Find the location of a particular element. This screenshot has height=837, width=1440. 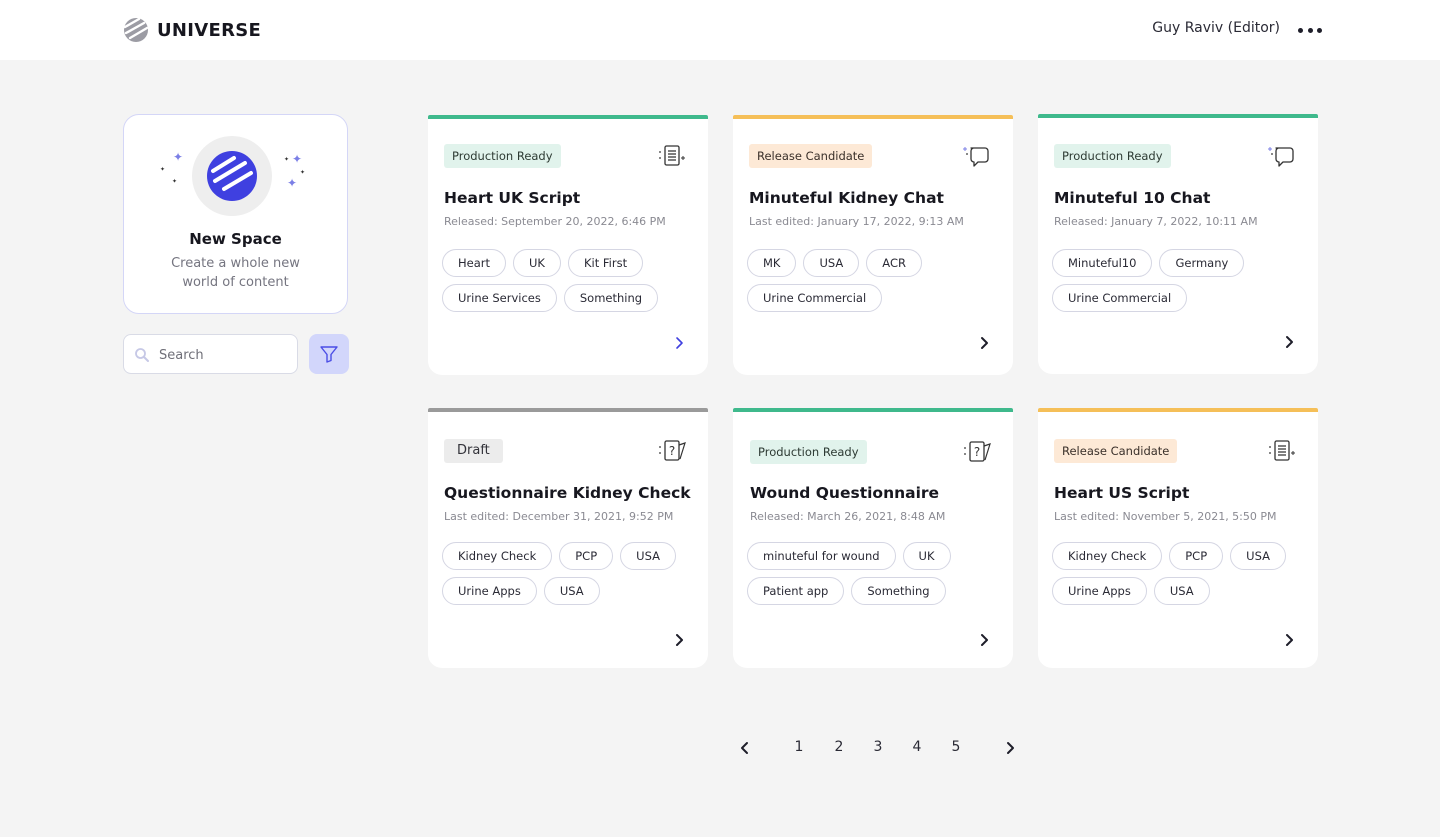

filter-icon is located at coordinates (329, 354).